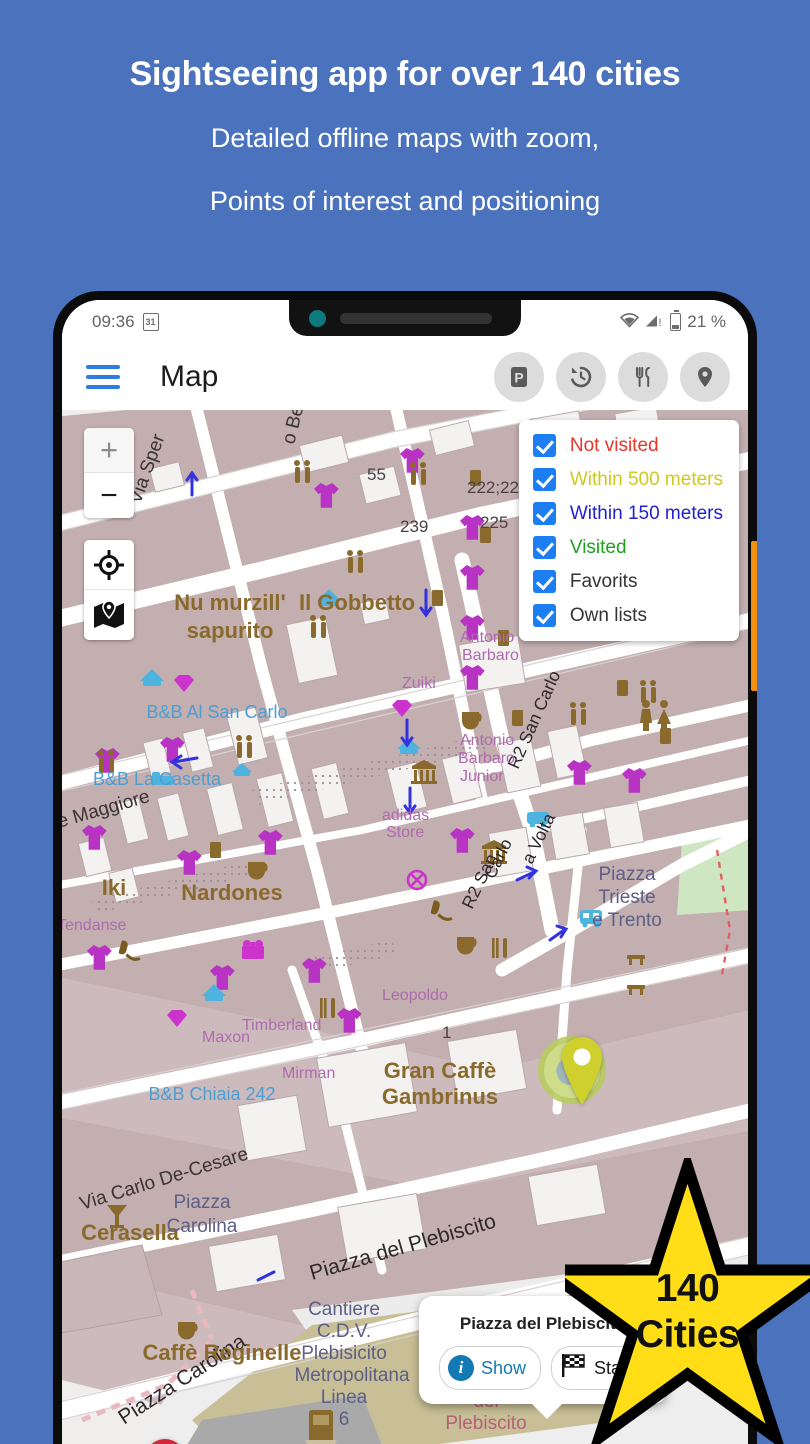 Image resolution: width=810 pixels, height=1444 pixels. What do you see at coordinates (415, 995) in the screenshot?
I see `svg-text: Leopoldo` at bounding box center [415, 995].